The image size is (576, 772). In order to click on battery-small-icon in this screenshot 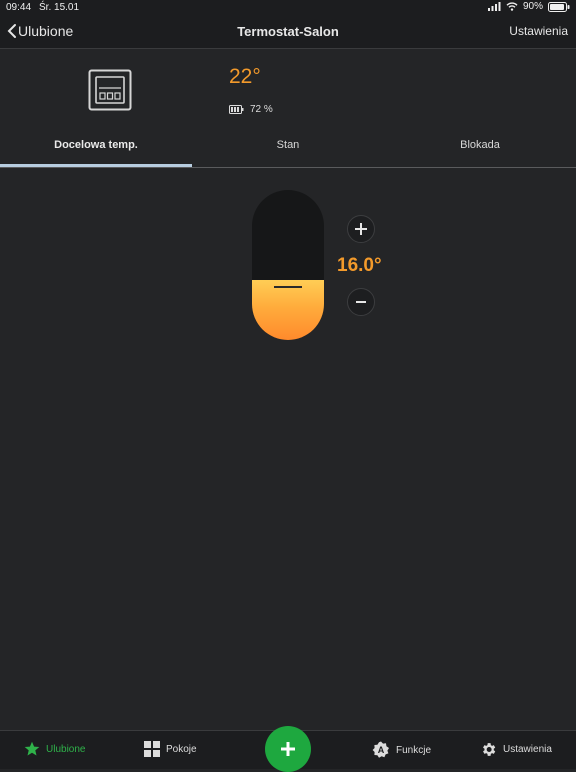, I will do `click(236, 109)`.